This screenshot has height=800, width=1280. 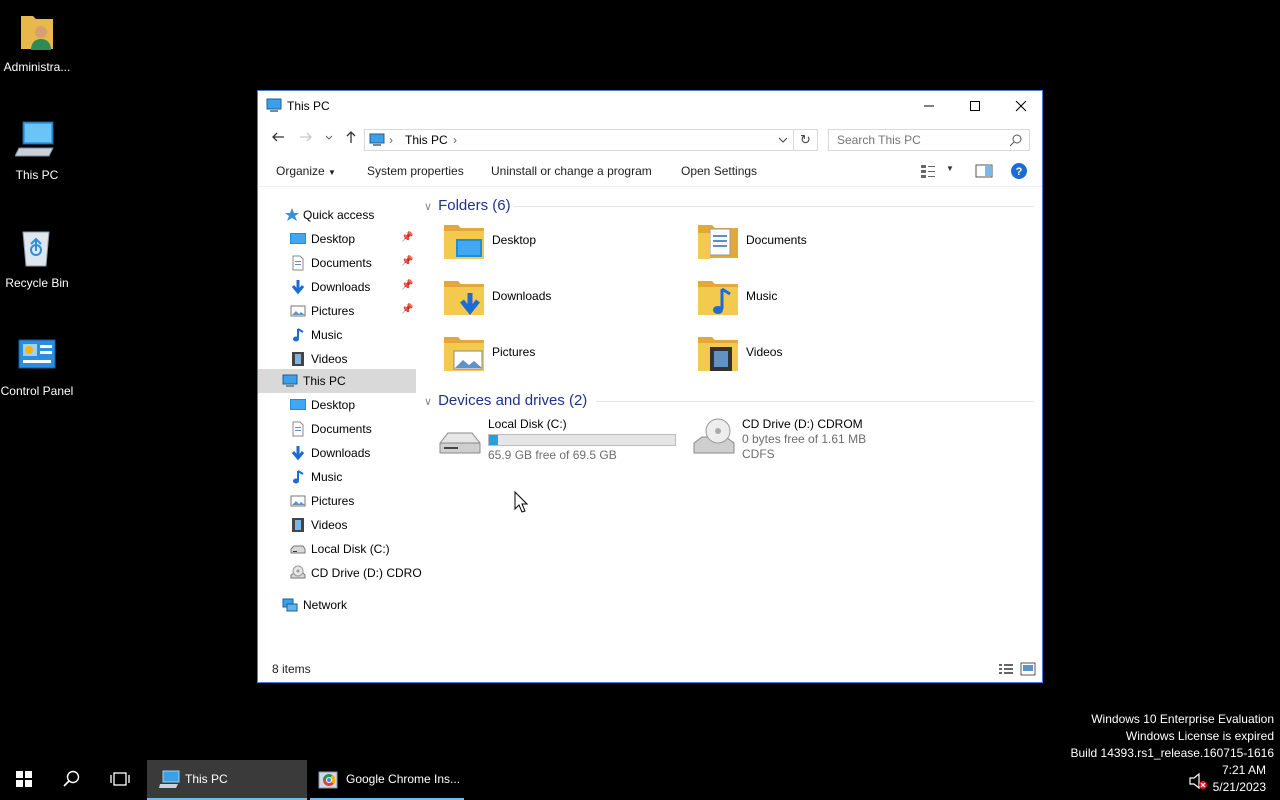 I want to click on network-icon, so click(x=290, y=605).